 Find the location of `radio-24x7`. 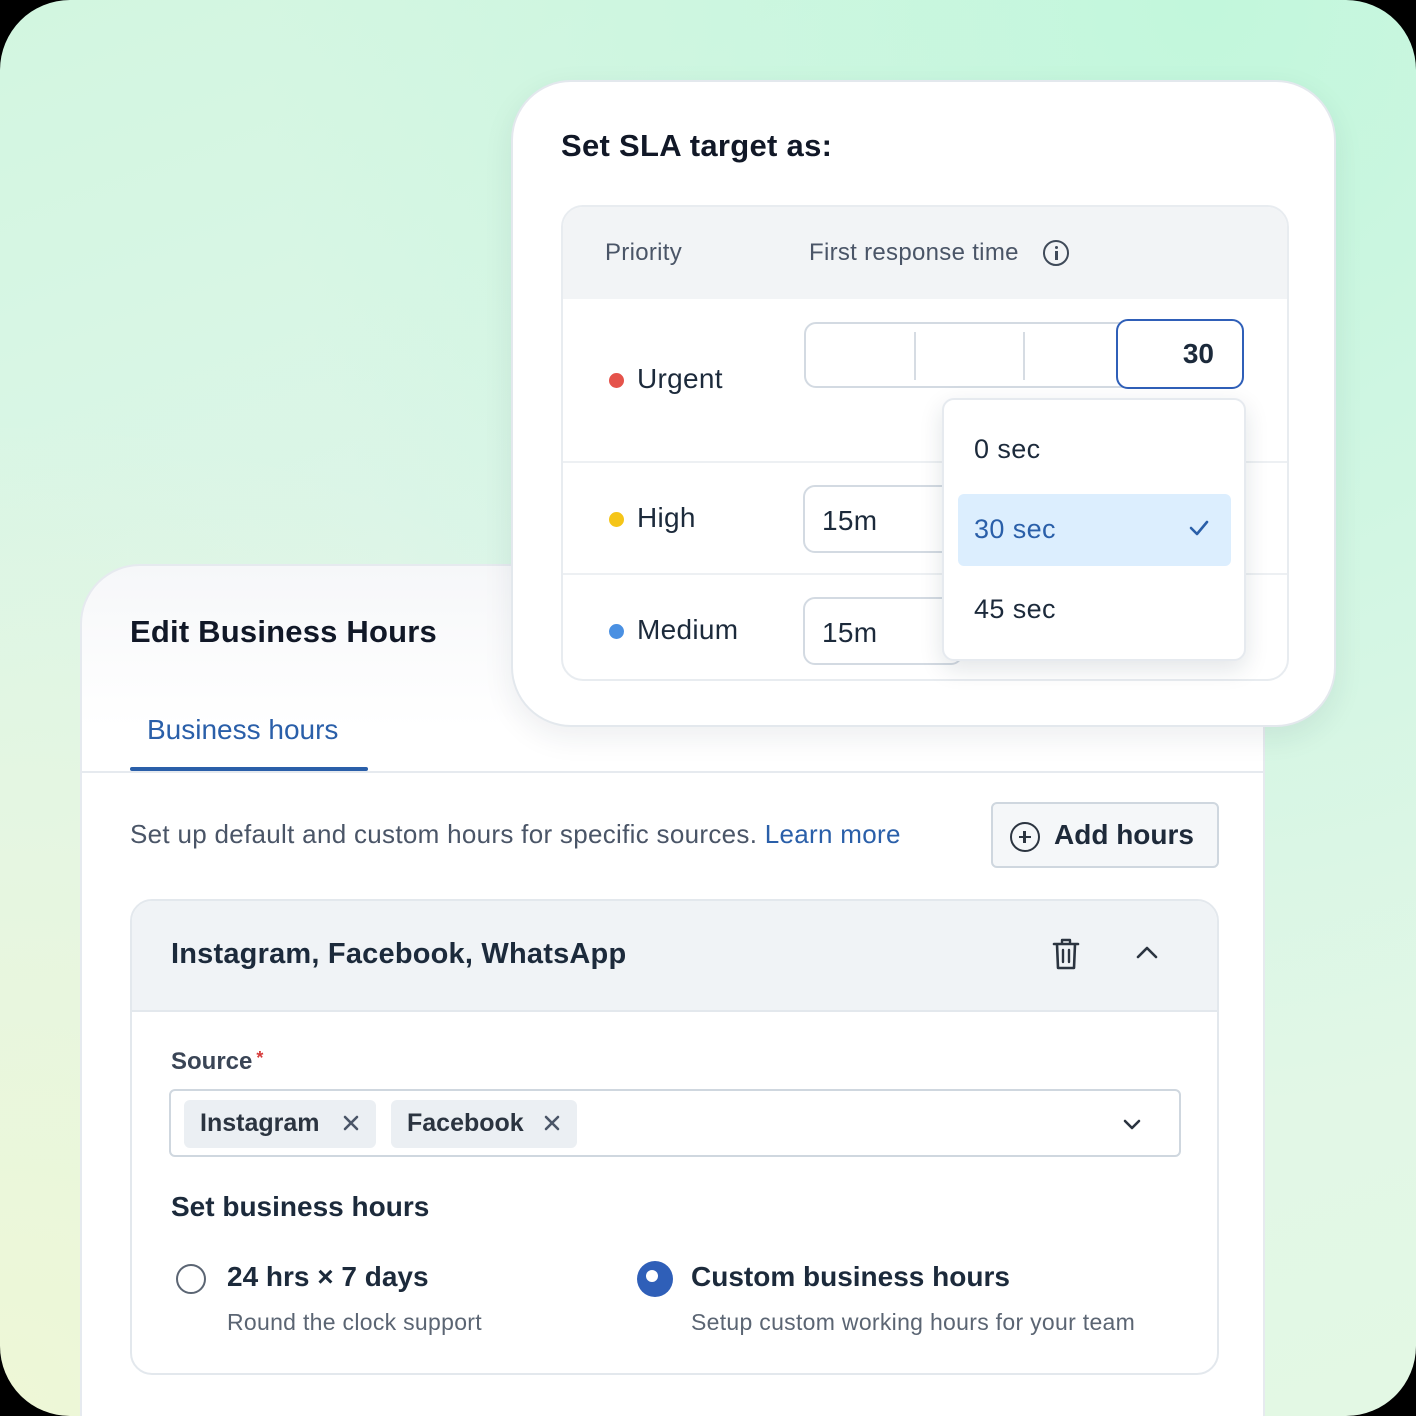

radio-24x7 is located at coordinates (191, 1279).